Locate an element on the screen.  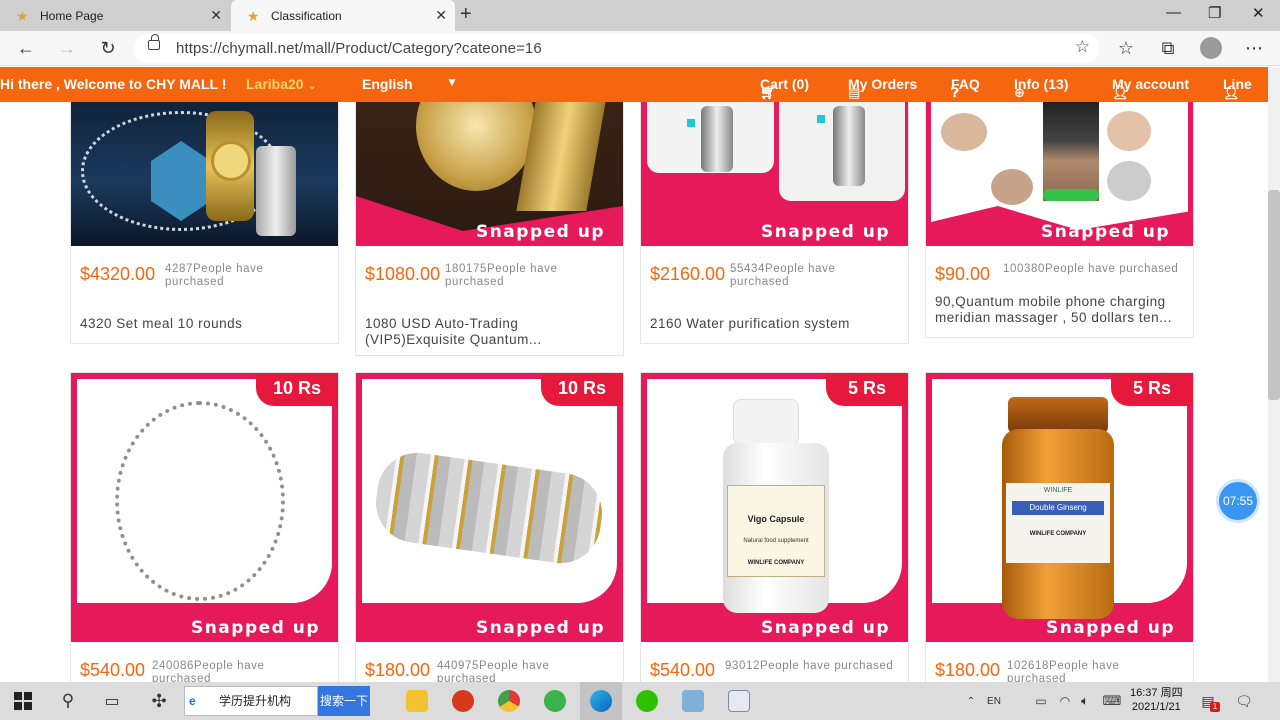
volume-icon: 🔈︎ is located at coordinates (1085, 701).